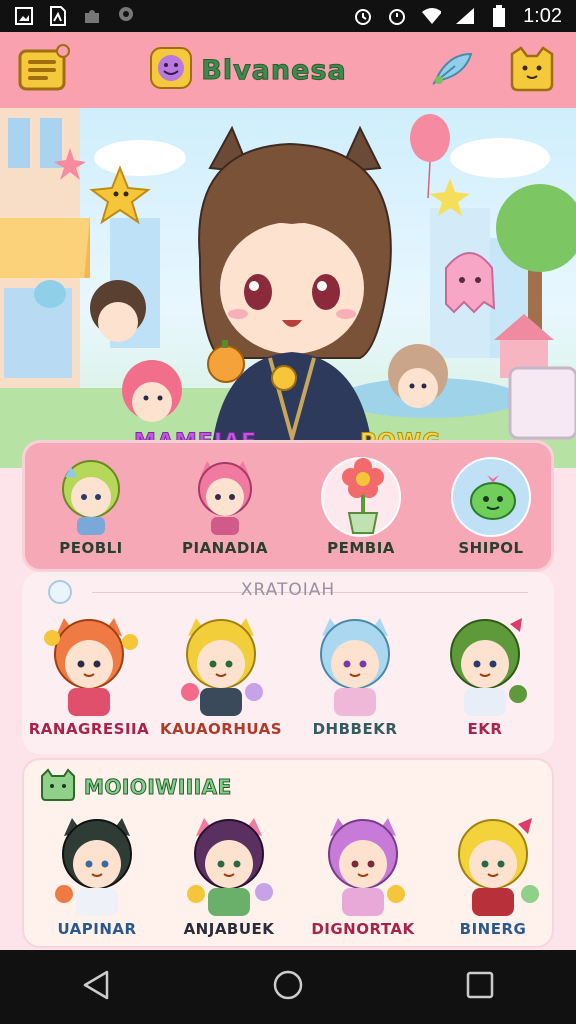 The image size is (576, 1024). Describe the element at coordinates (361, 497) in the screenshot. I see `flower-pot-icon` at that location.